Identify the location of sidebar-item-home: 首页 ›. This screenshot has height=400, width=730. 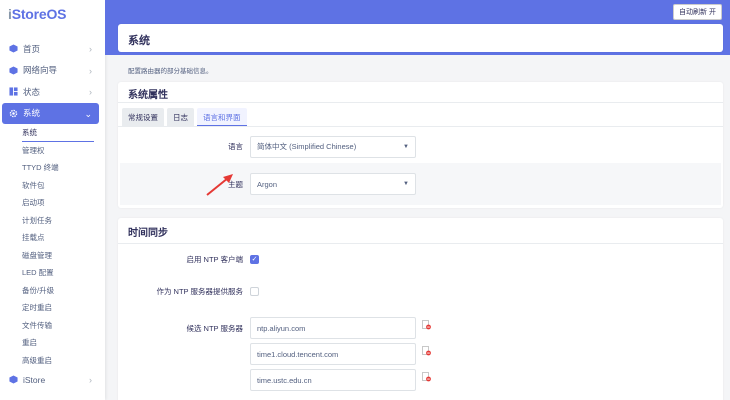
(52, 49).